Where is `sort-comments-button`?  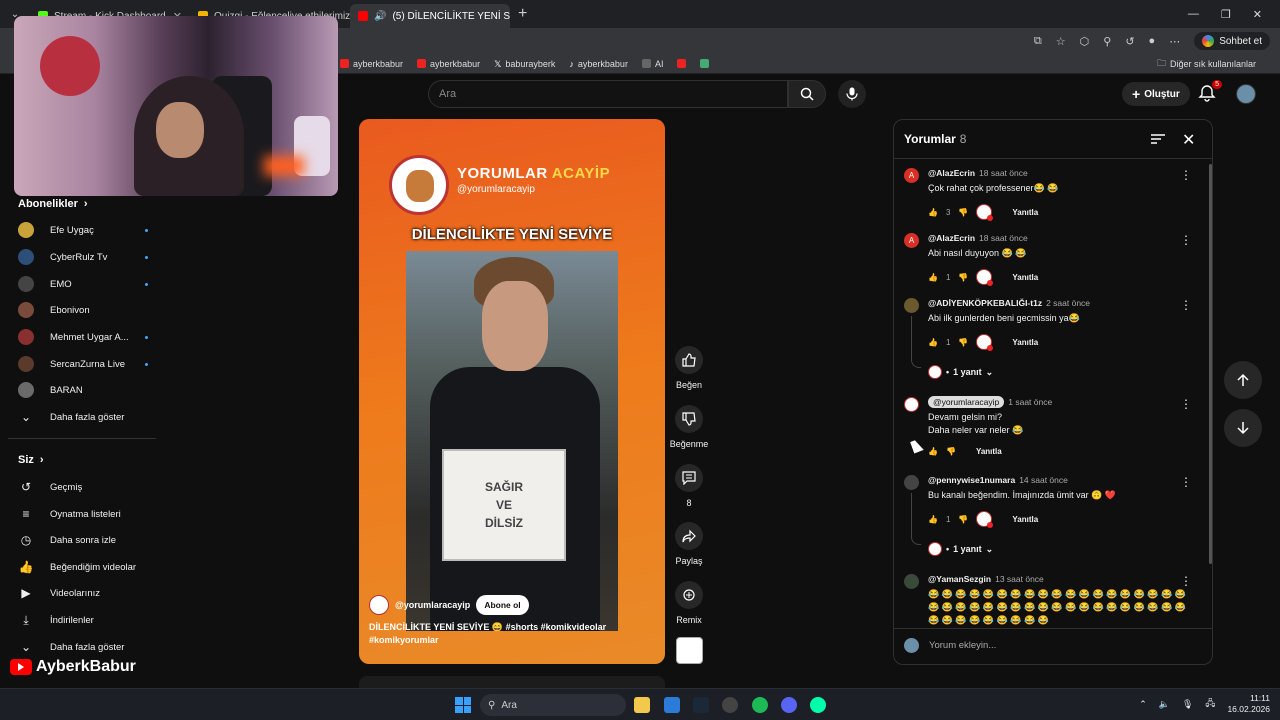 sort-comments-button is located at coordinates (1158, 141).